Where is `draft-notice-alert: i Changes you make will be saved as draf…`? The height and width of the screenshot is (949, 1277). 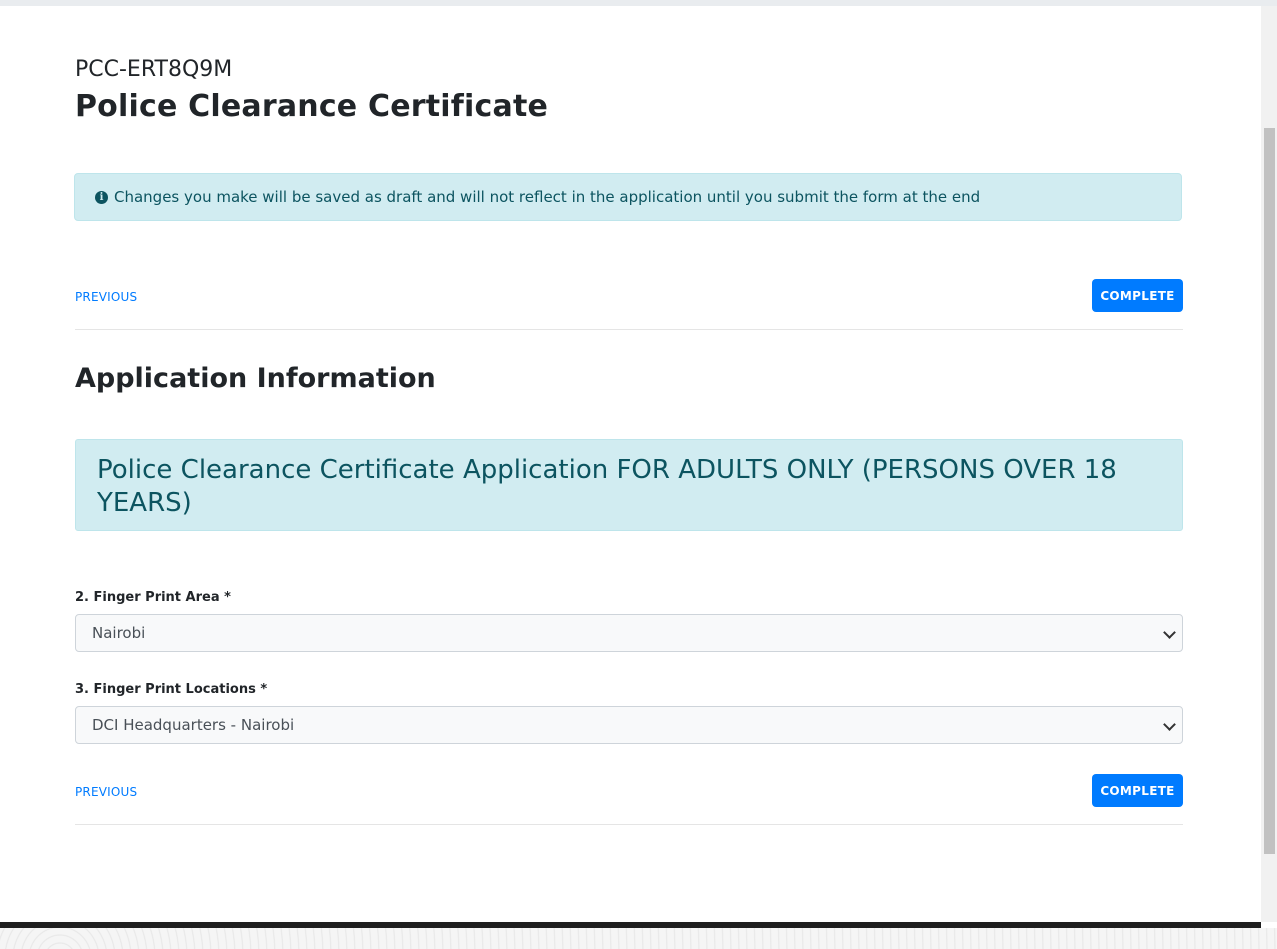
draft-notice-alert: i Changes you make will be saved as draf… is located at coordinates (628, 197).